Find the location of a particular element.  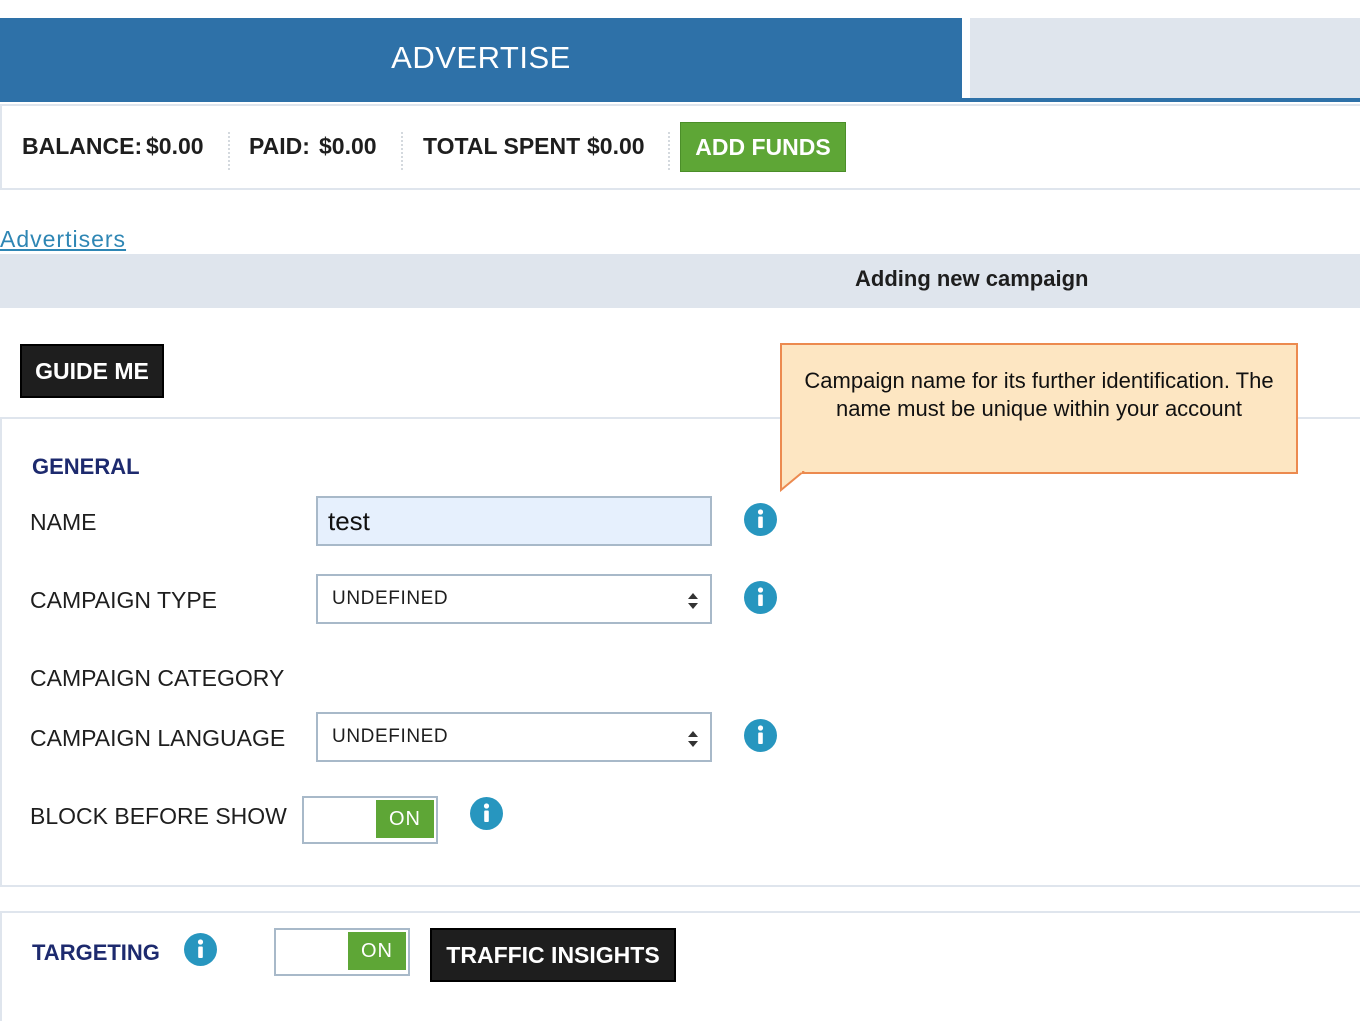

targeting-section is located at coordinates (680, 966).